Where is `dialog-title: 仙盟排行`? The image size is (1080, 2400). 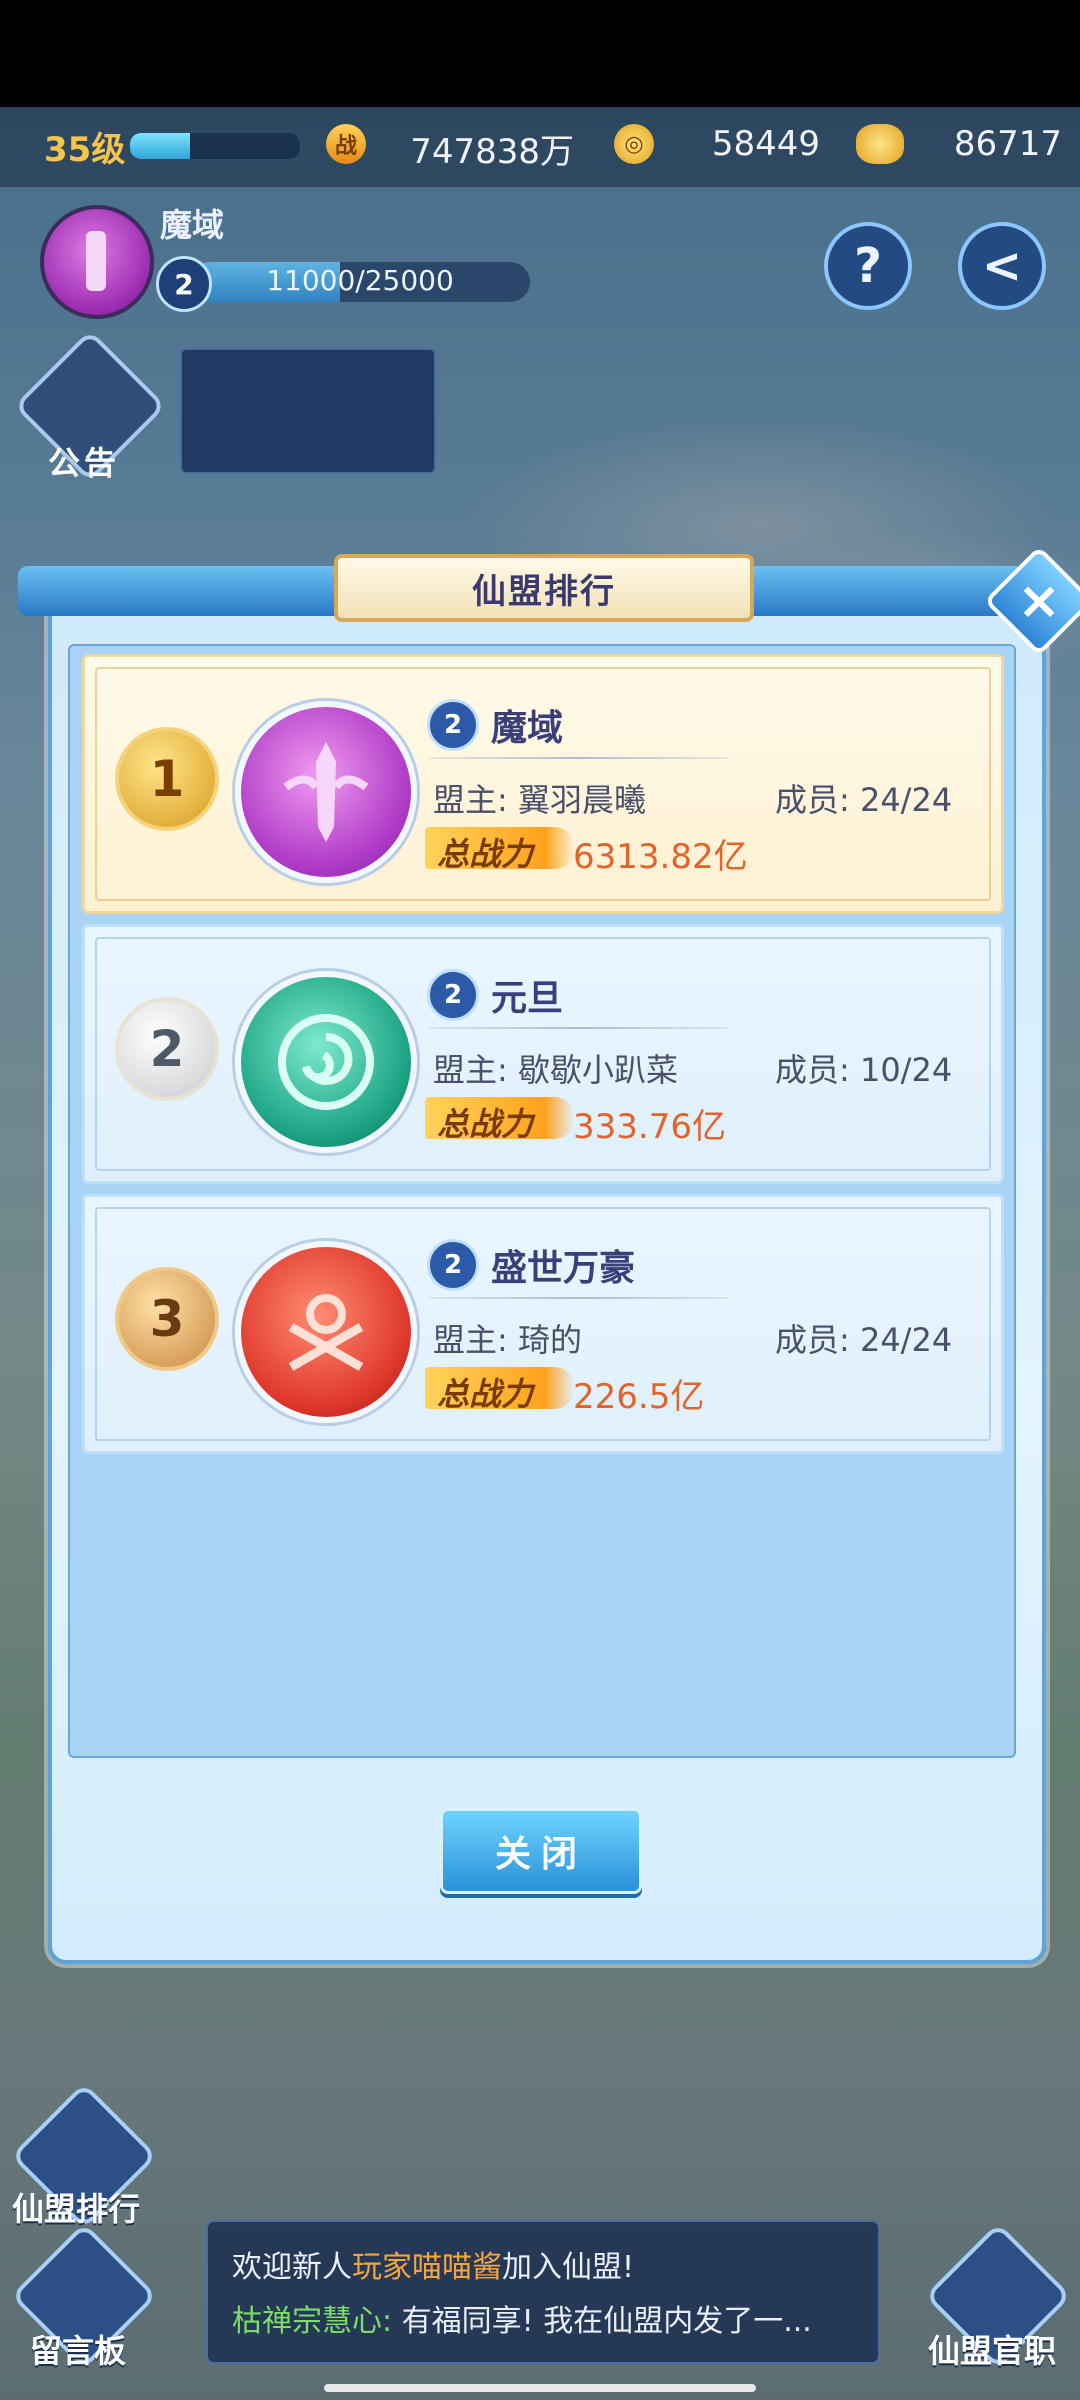
dialog-title: 仙盟排行 is located at coordinates (544, 591).